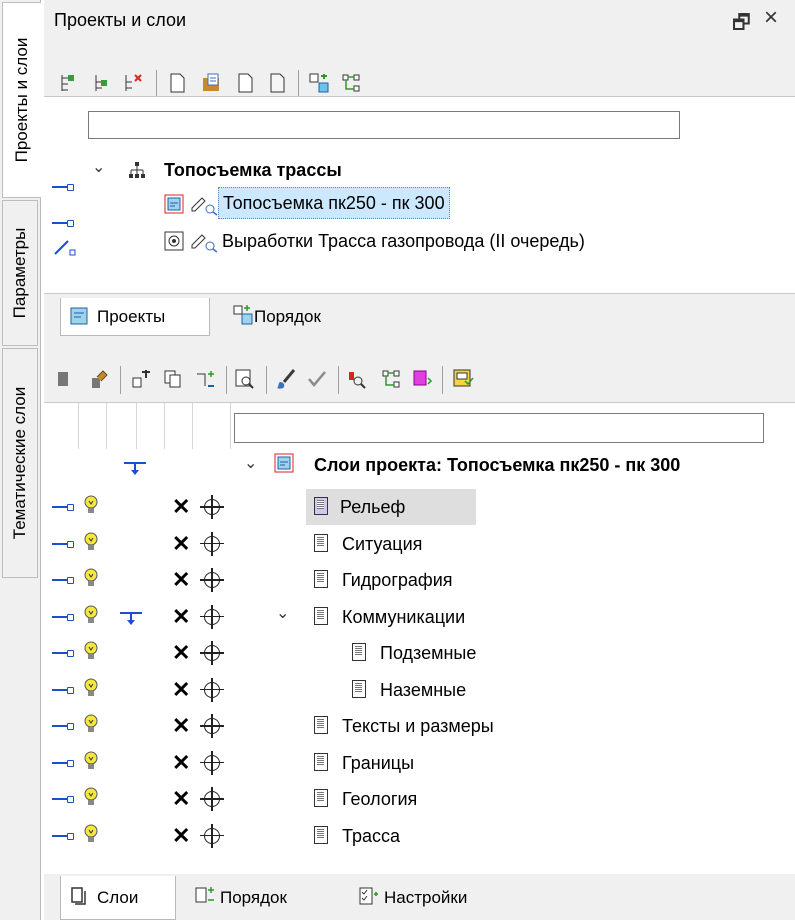 This screenshot has height=920, width=795. Describe the element at coordinates (245, 379) in the screenshot. I see `preview-icon` at that location.